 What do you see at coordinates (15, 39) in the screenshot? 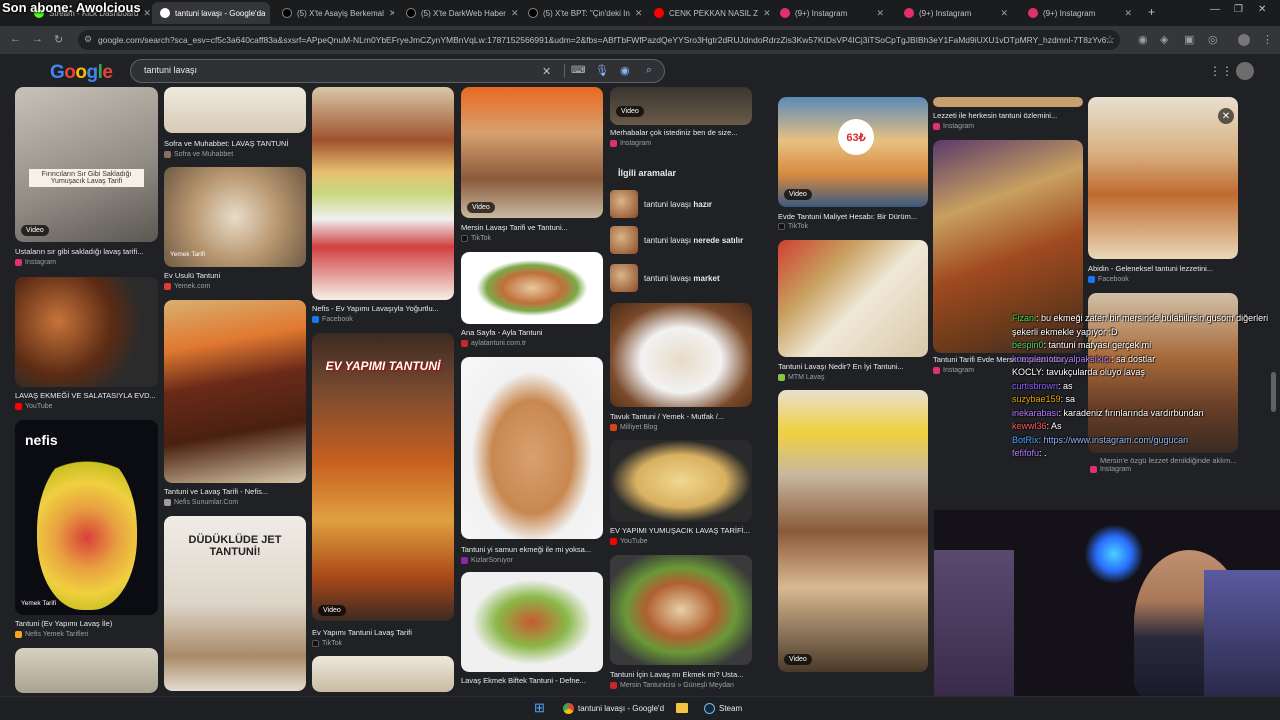
I see `back-icon: ←` at bounding box center [15, 39].